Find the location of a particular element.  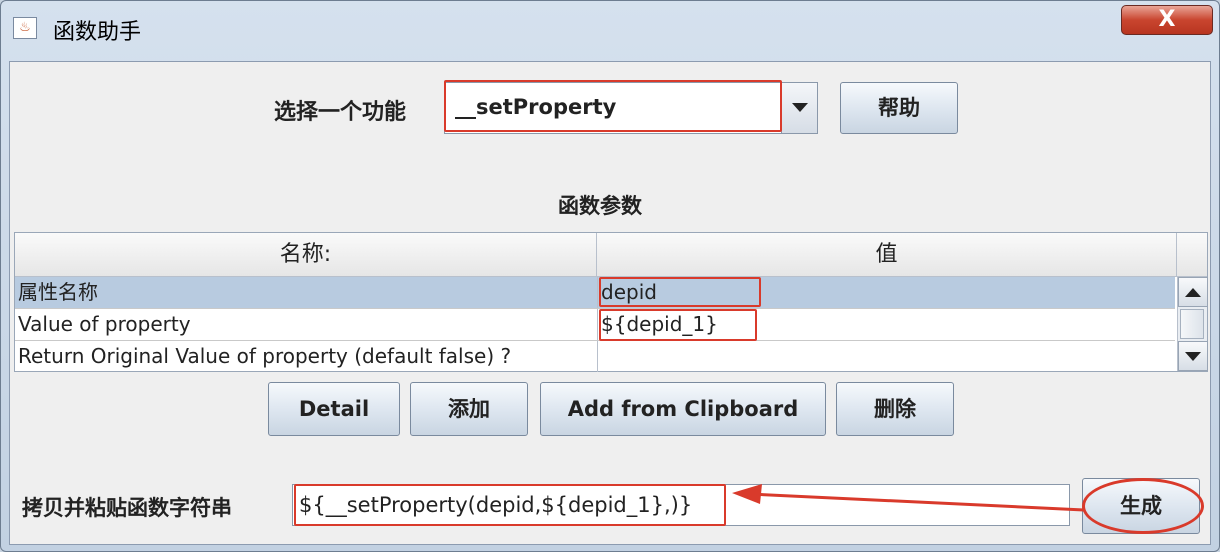

window-title: 函数助手 is located at coordinates (97, 32).